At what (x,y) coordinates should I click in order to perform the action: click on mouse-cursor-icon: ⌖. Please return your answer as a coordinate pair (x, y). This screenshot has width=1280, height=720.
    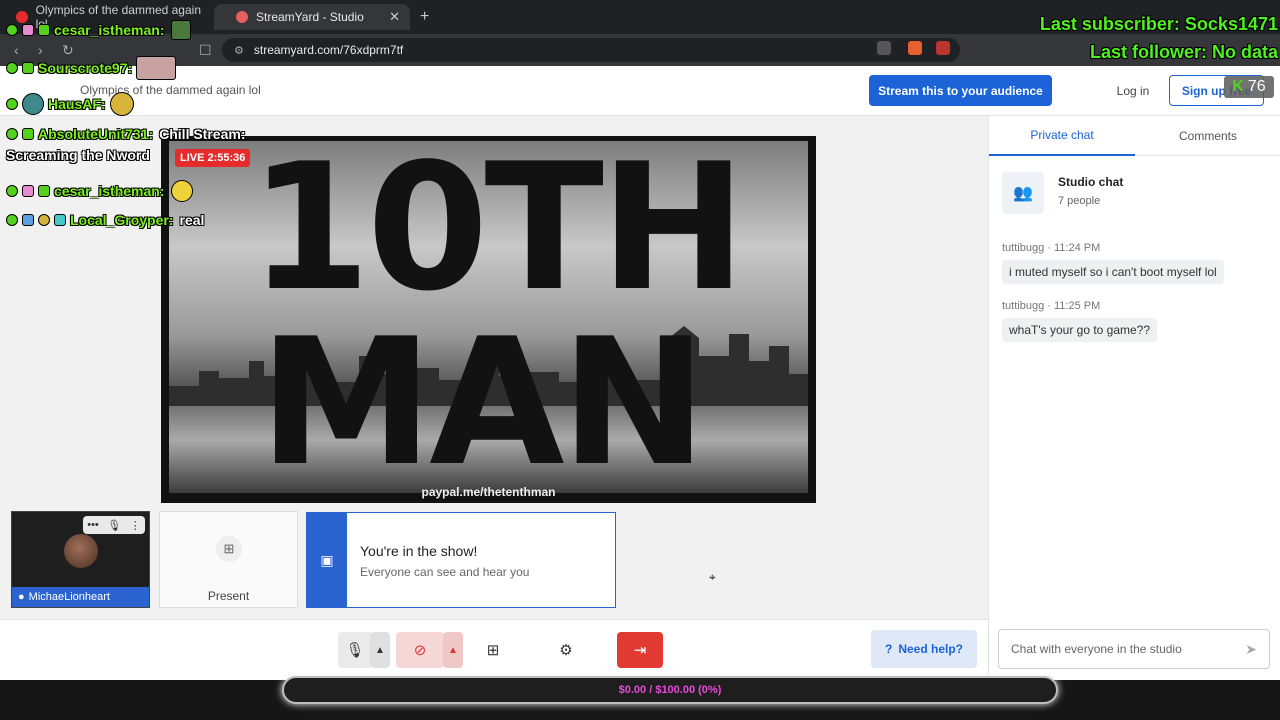
    Looking at the image, I should click on (712, 577).